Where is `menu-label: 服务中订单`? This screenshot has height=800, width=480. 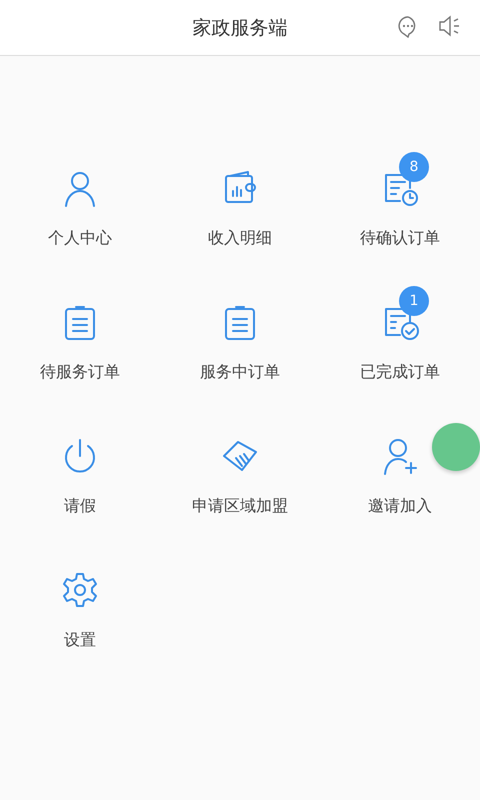 menu-label: 服务中订单 is located at coordinates (240, 372).